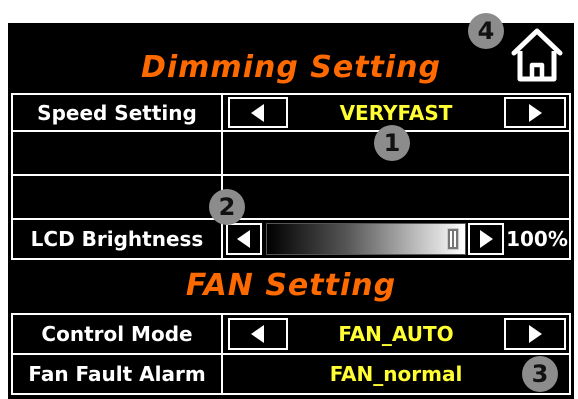 The image size is (578, 399). I want to click on control-mode-prev-button, so click(258, 334).